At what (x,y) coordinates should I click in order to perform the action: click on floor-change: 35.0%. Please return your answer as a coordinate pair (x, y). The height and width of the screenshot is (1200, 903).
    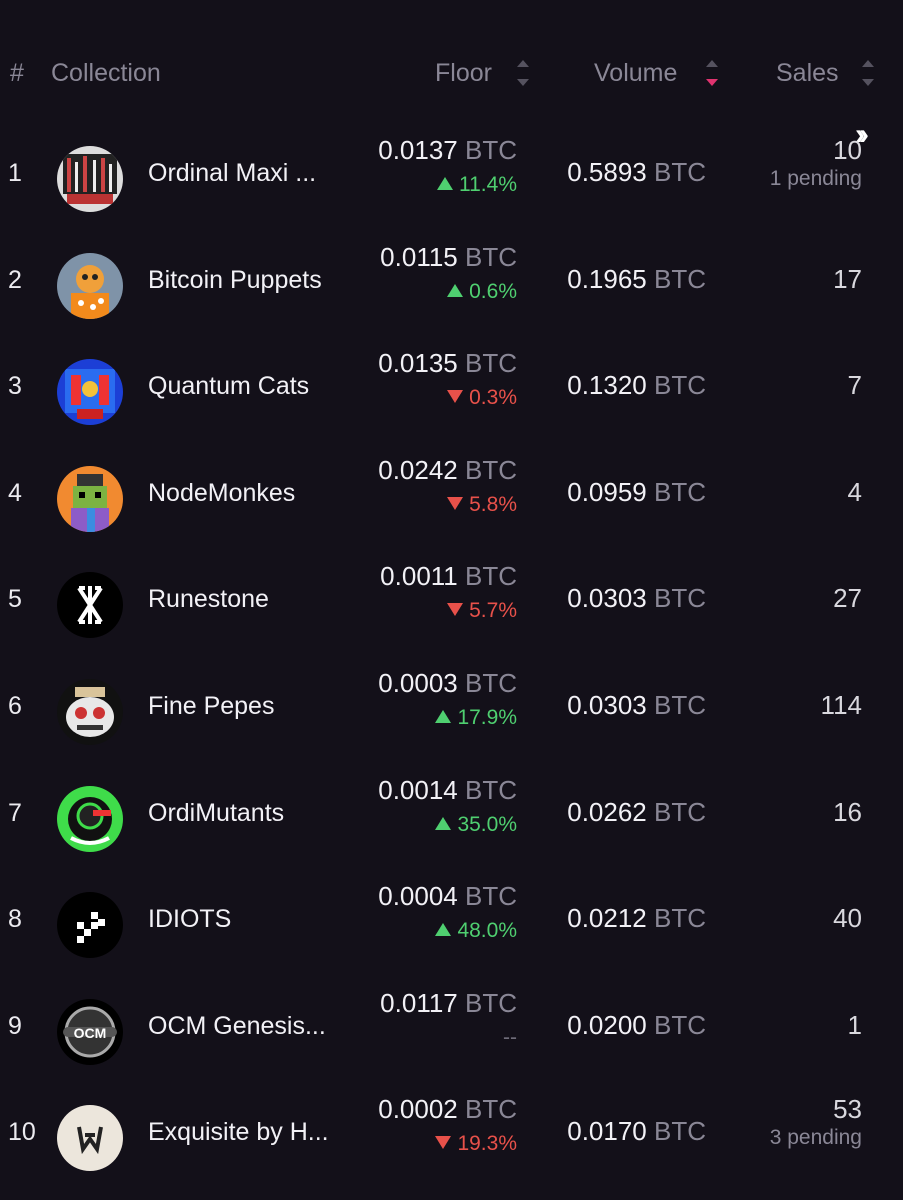
    Looking at the image, I should click on (476, 825).